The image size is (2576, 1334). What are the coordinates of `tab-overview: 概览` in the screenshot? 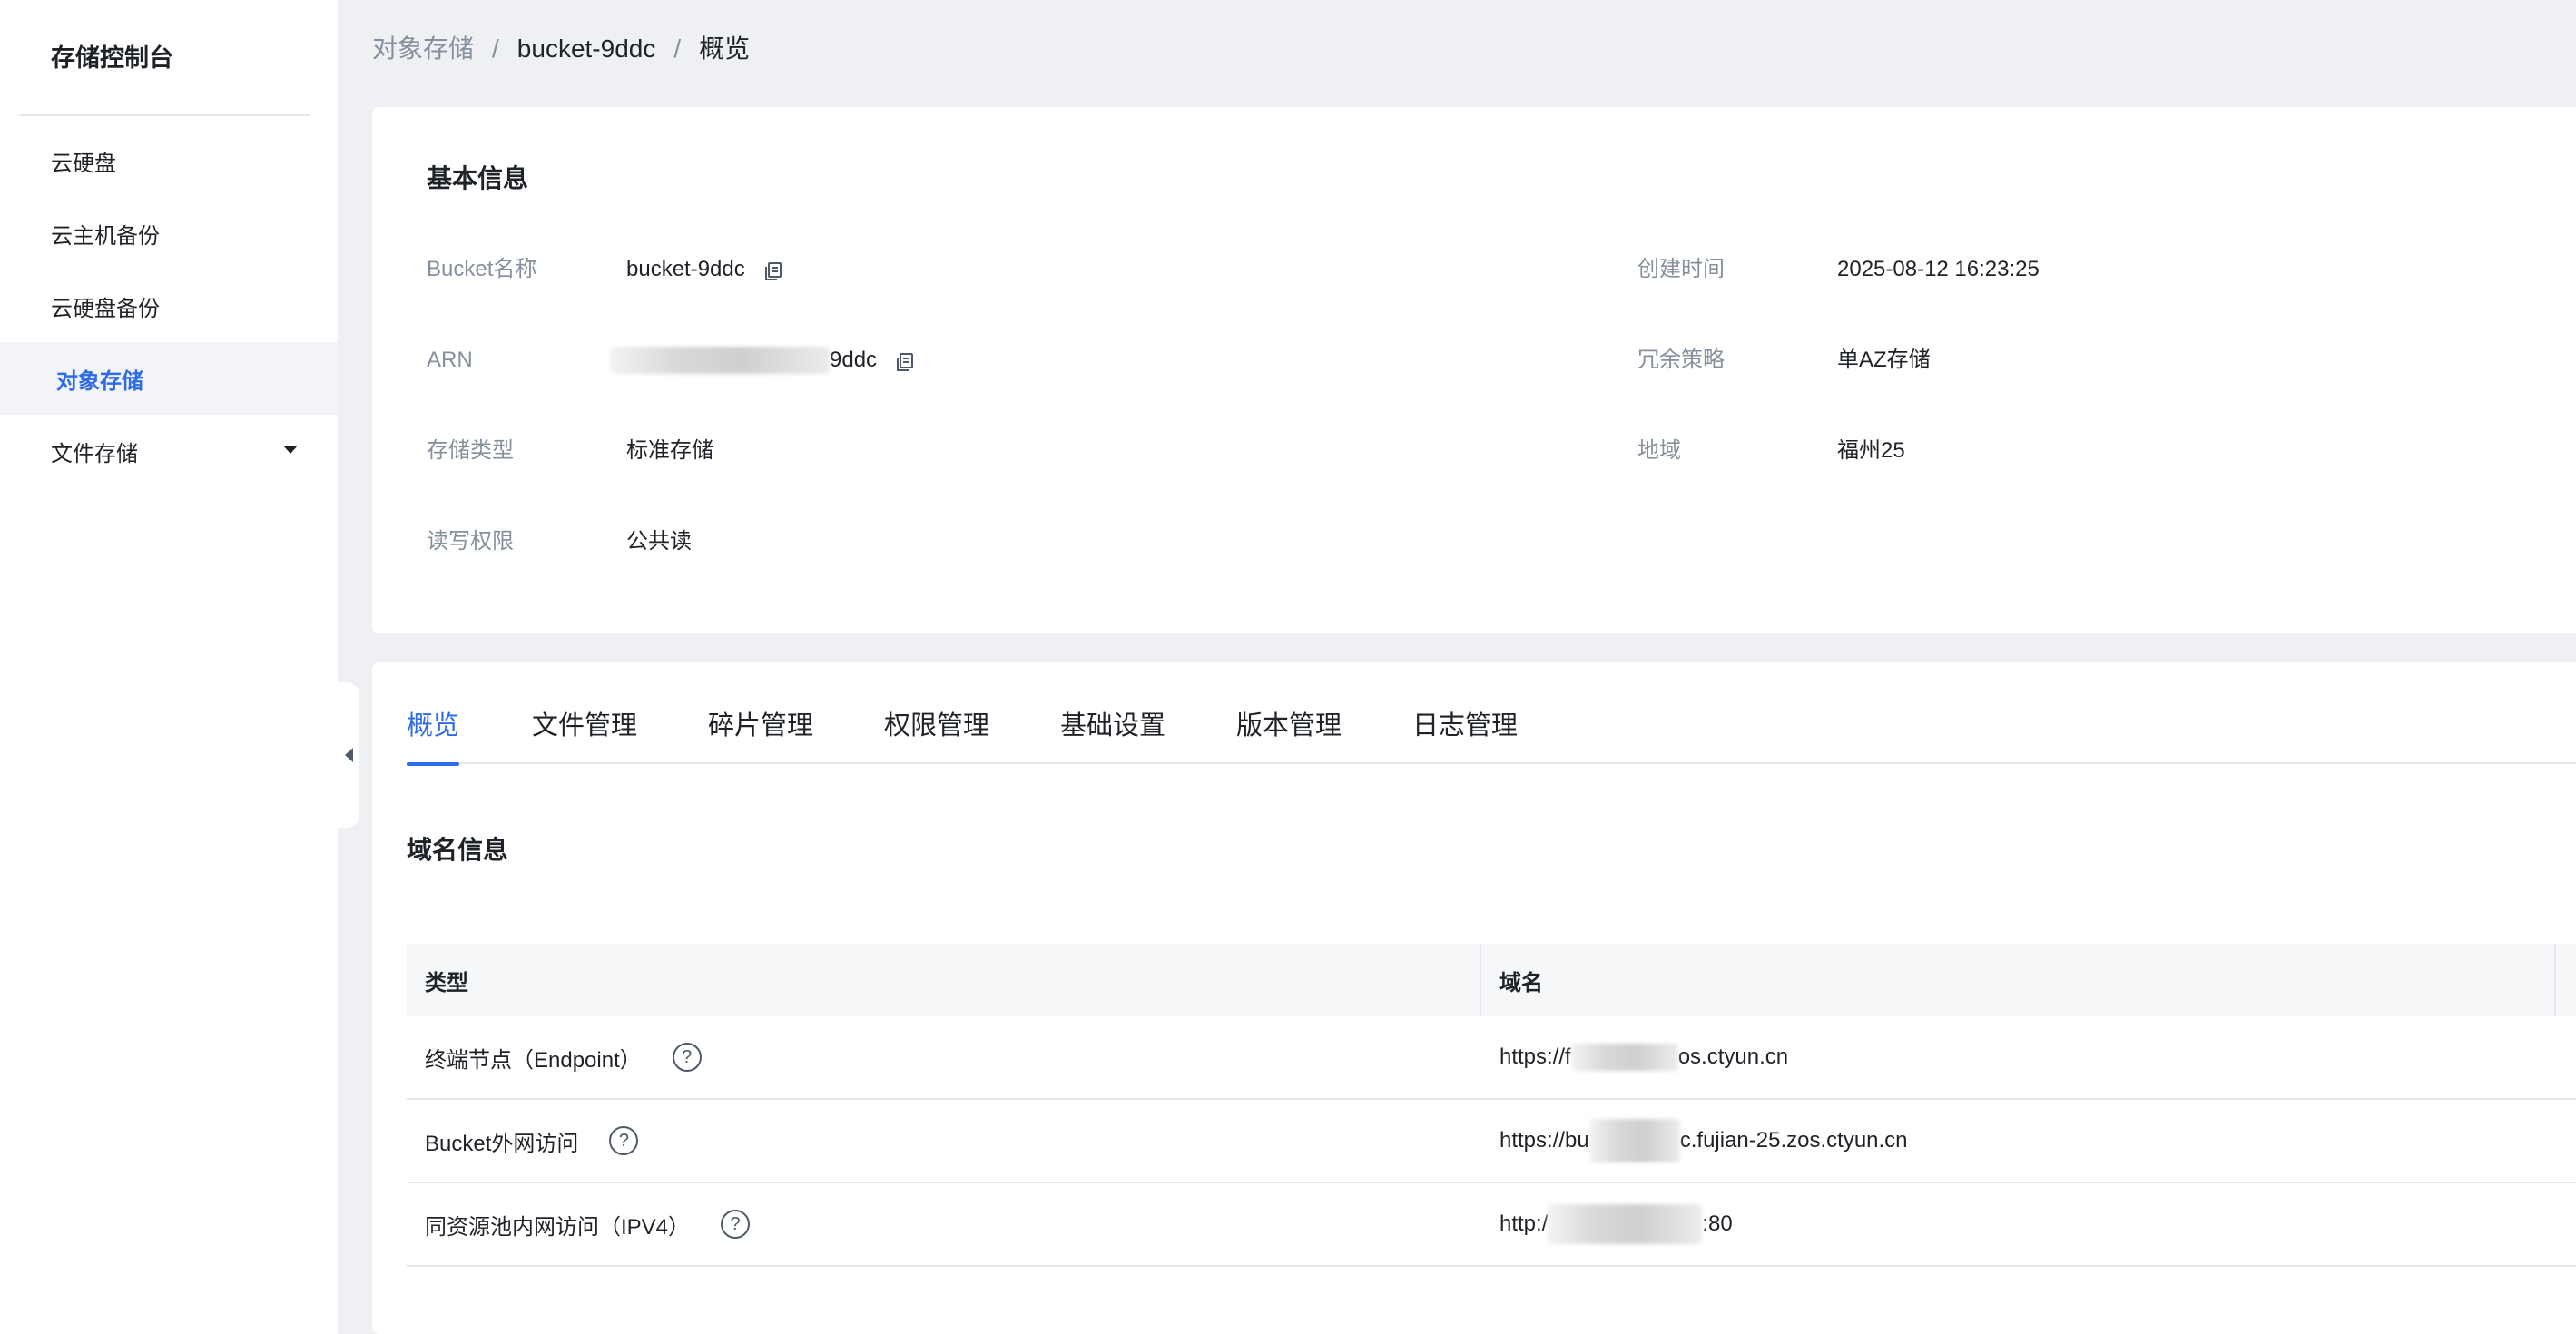 It's located at (433, 737).